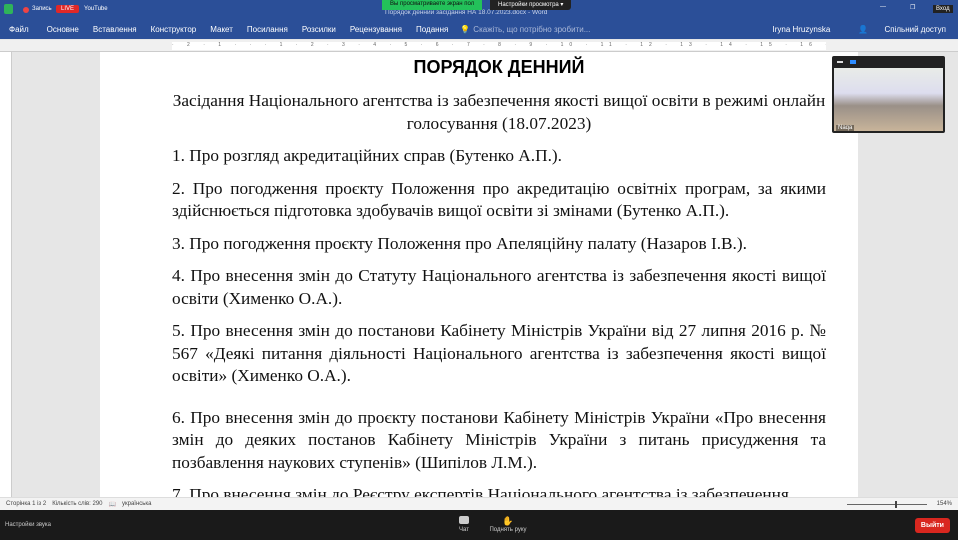 The image size is (958, 540). Describe the element at coordinates (845, 128) in the screenshot. I see `participant-name: Naqa` at that location.